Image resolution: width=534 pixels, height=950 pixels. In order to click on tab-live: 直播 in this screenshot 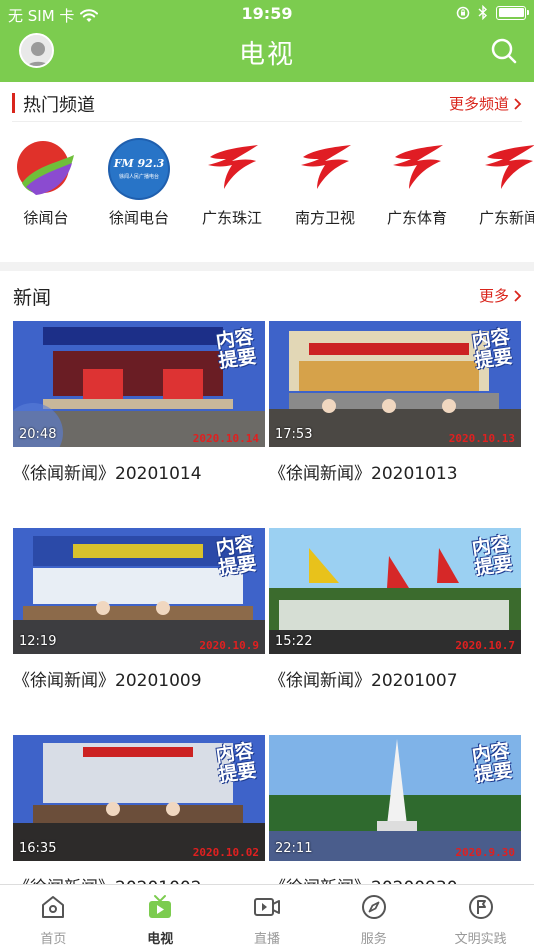, I will do `click(267, 917)`.